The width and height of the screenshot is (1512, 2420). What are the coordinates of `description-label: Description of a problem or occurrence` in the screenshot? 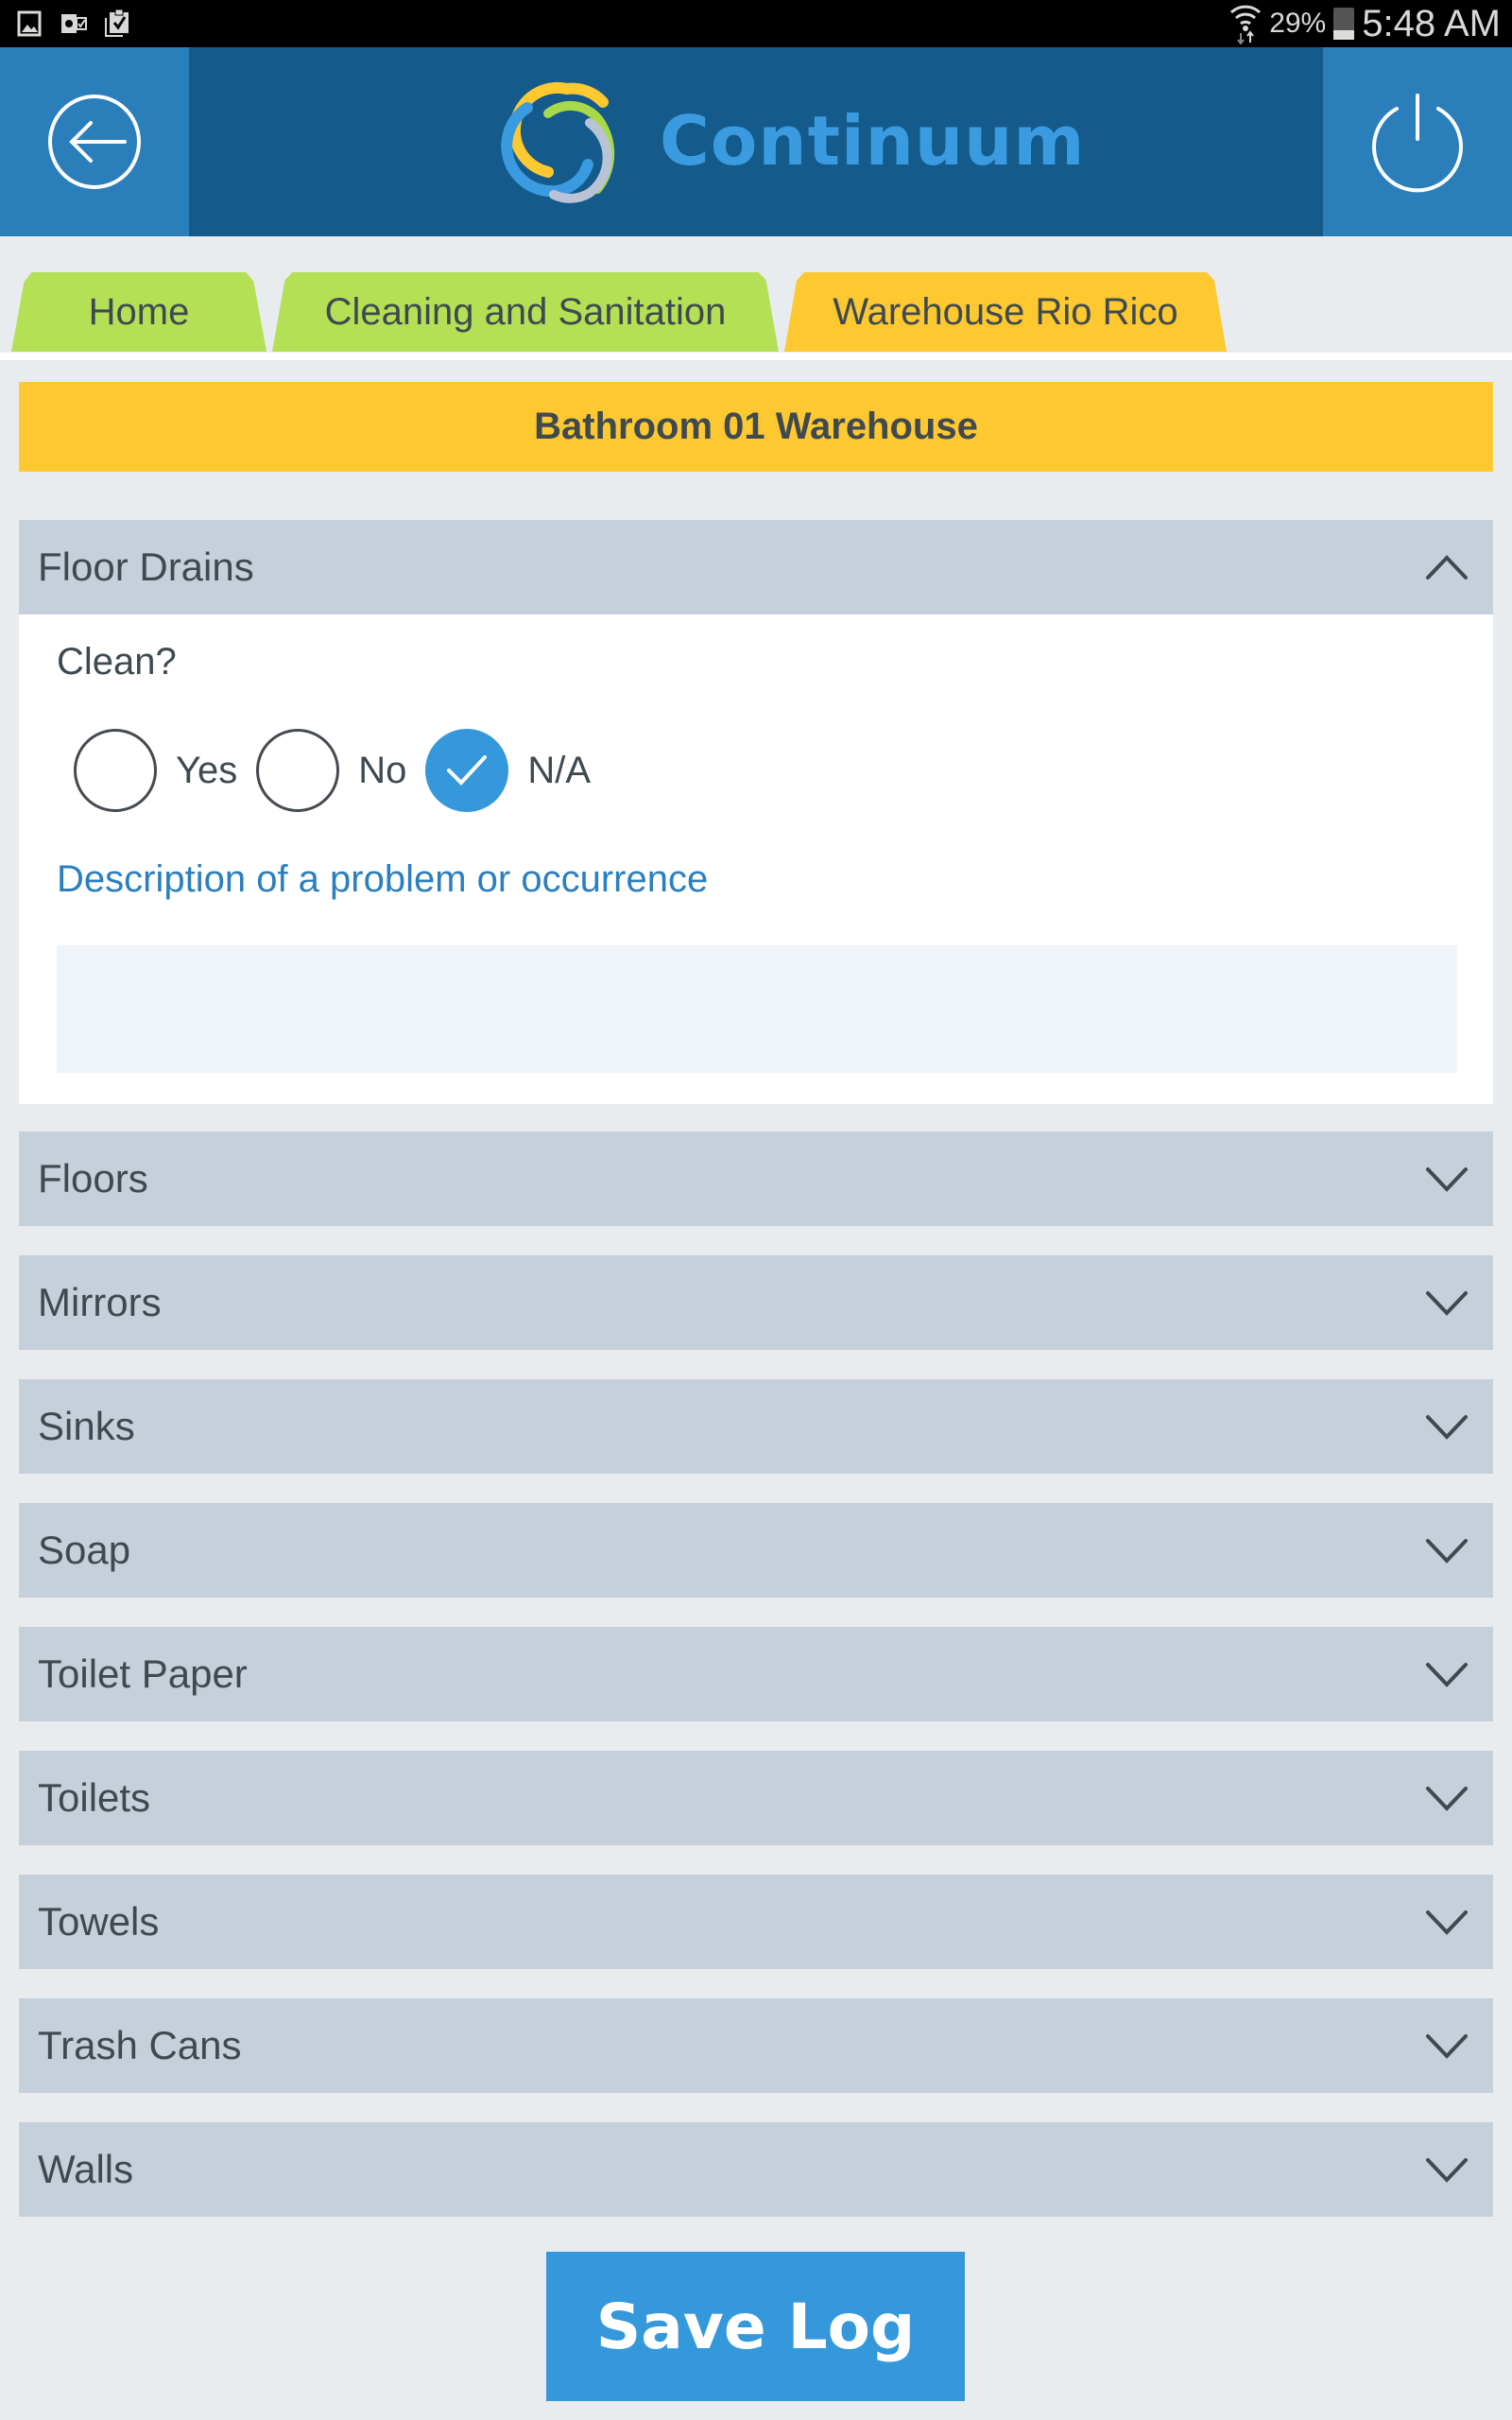 It's located at (383, 879).